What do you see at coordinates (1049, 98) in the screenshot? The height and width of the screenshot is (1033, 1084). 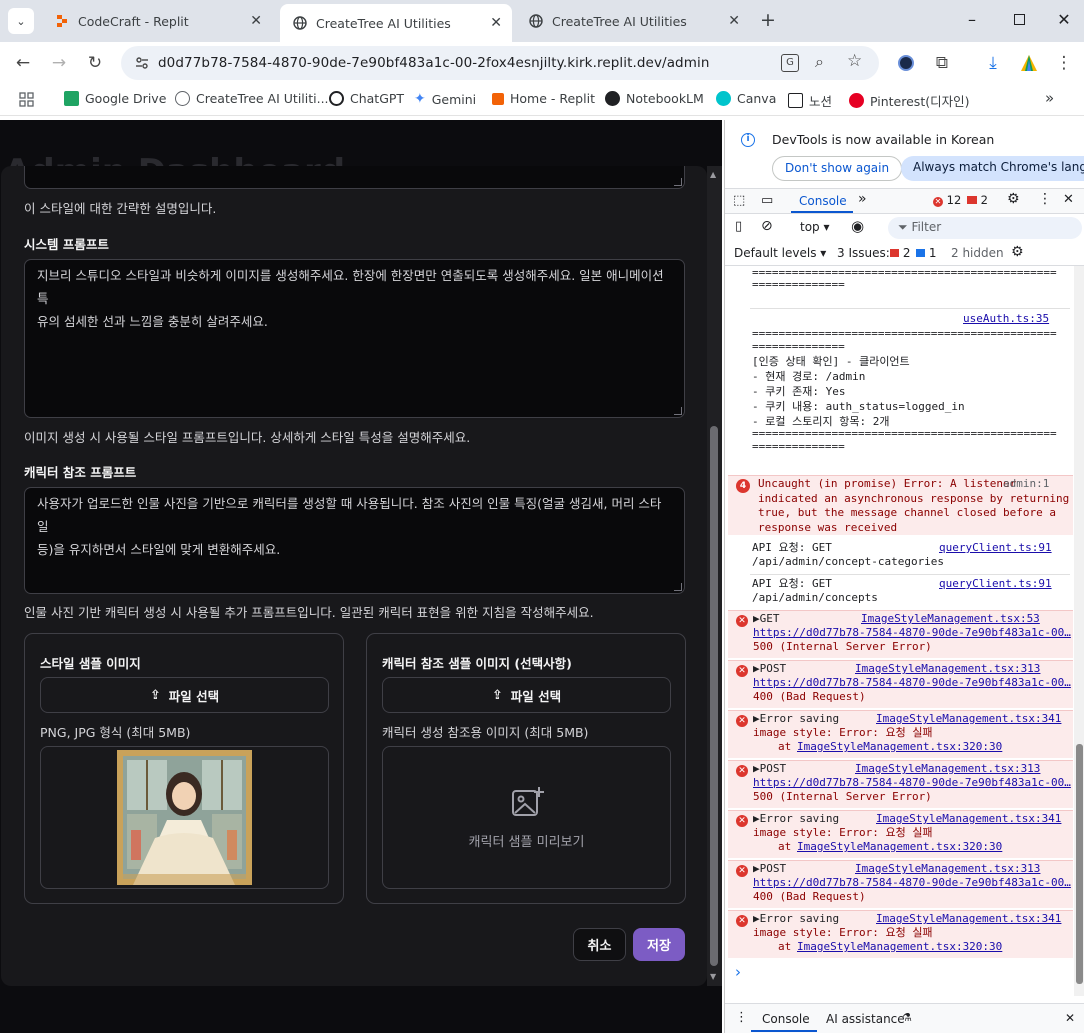 I see `more-bookmarks-icon: »` at bounding box center [1049, 98].